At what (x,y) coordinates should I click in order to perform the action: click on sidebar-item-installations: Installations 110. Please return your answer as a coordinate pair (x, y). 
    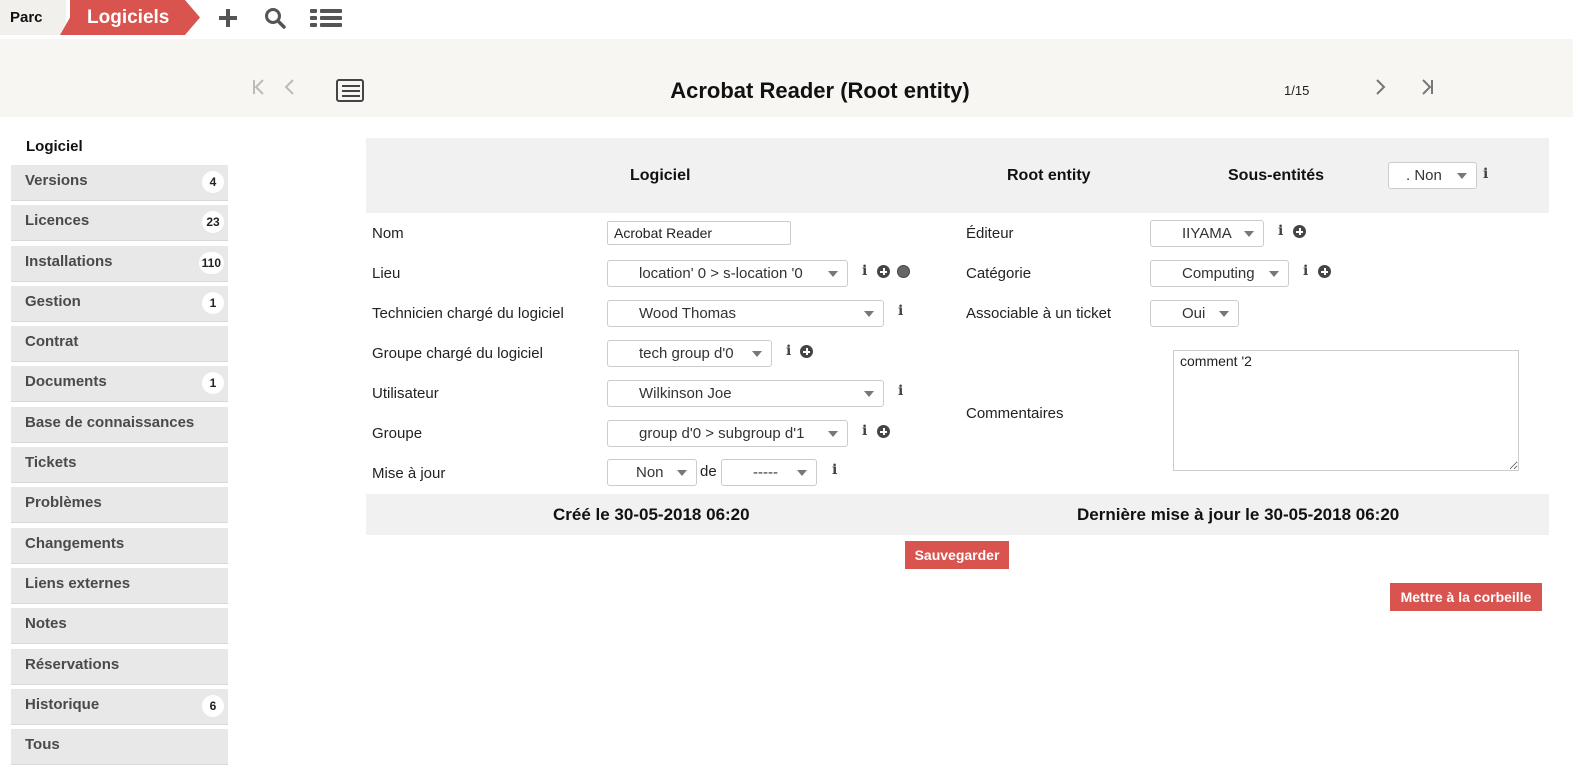
    Looking at the image, I should click on (119, 263).